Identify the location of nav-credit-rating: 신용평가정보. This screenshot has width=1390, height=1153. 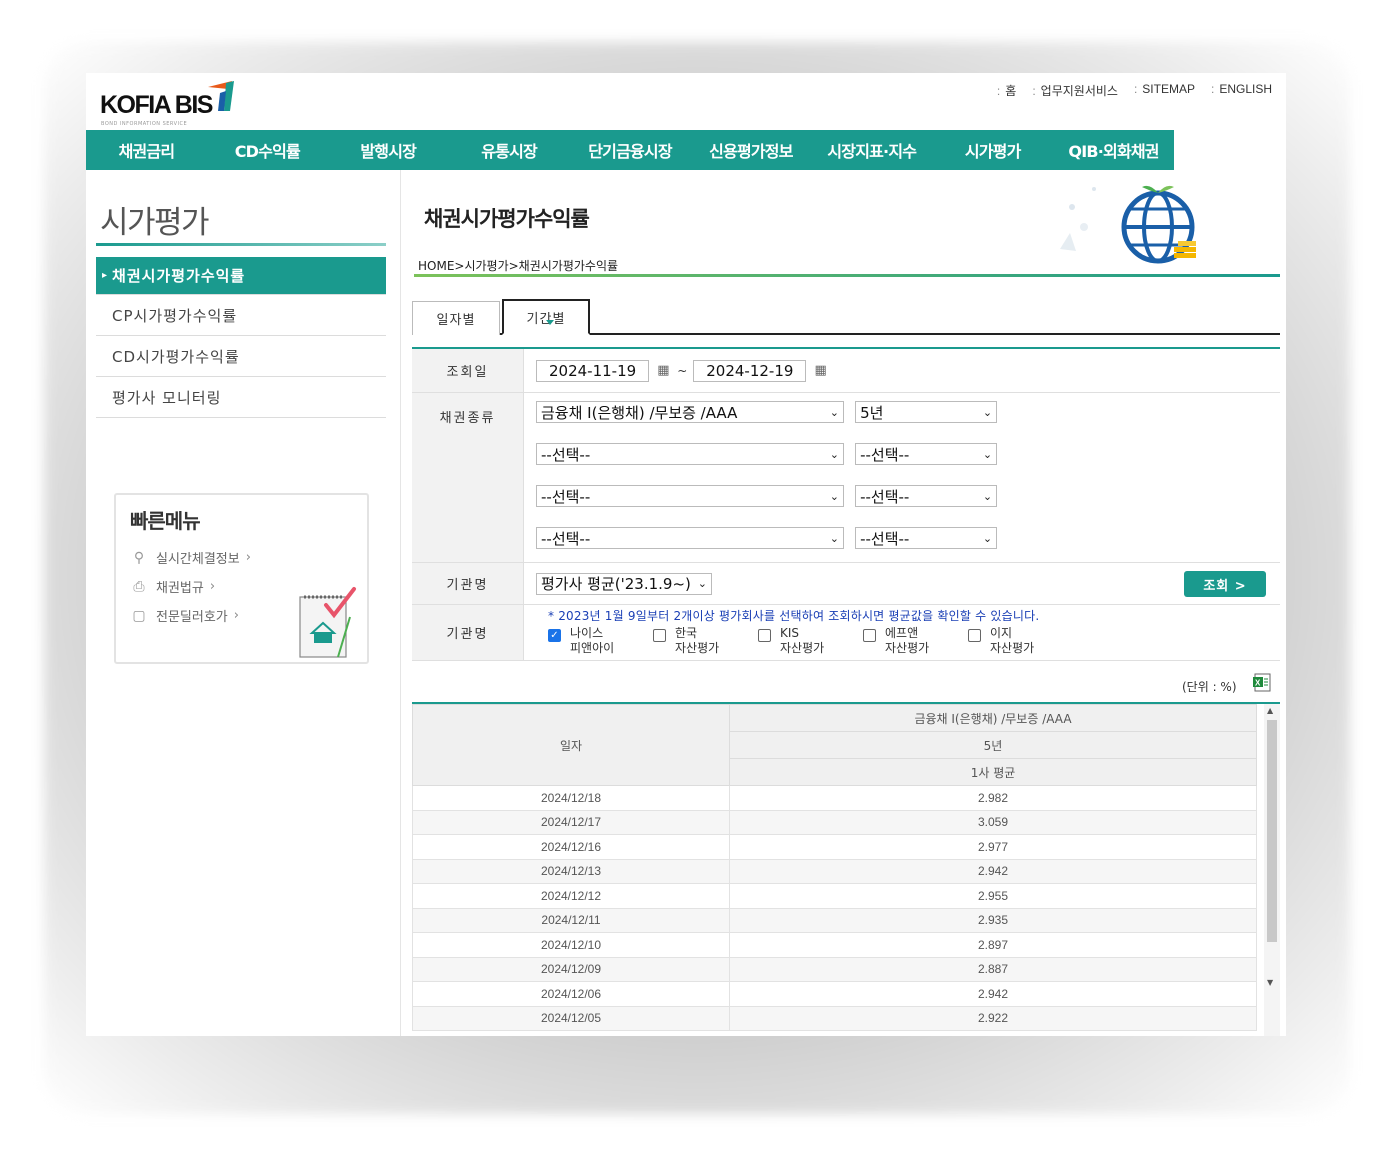
(750, 150).